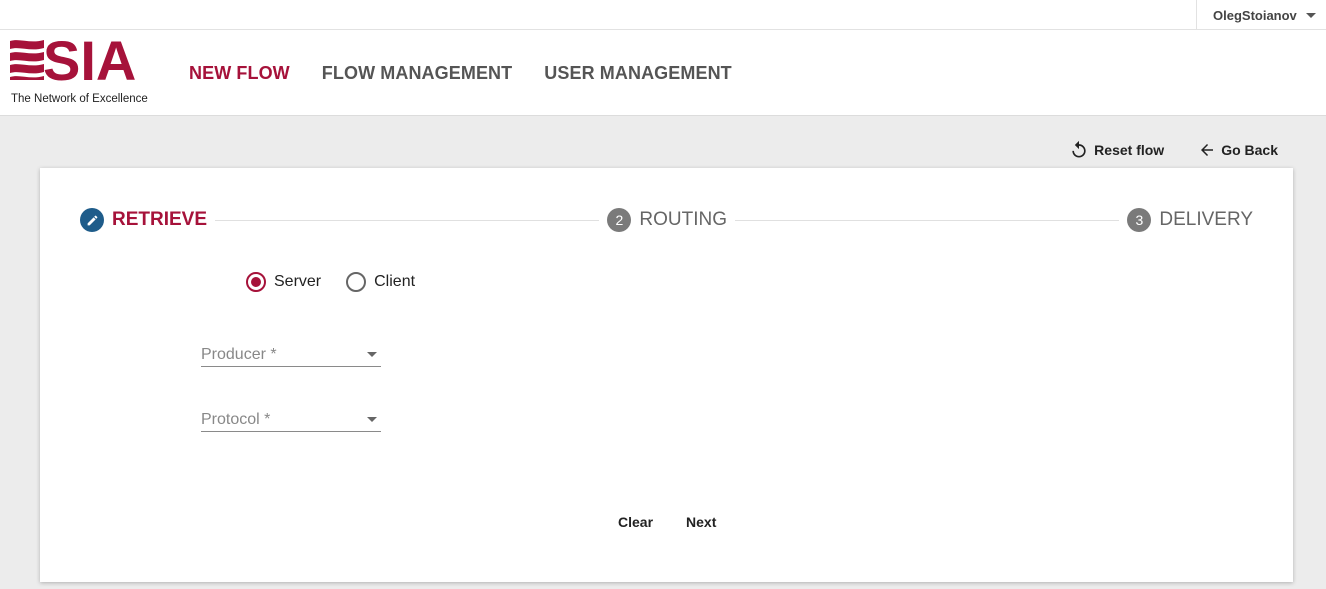 This screenshot has height=589, width=1326. Describe the element at coordinates (291, 353) in the screenshot. I see `producer-select: Producer *` at that location.